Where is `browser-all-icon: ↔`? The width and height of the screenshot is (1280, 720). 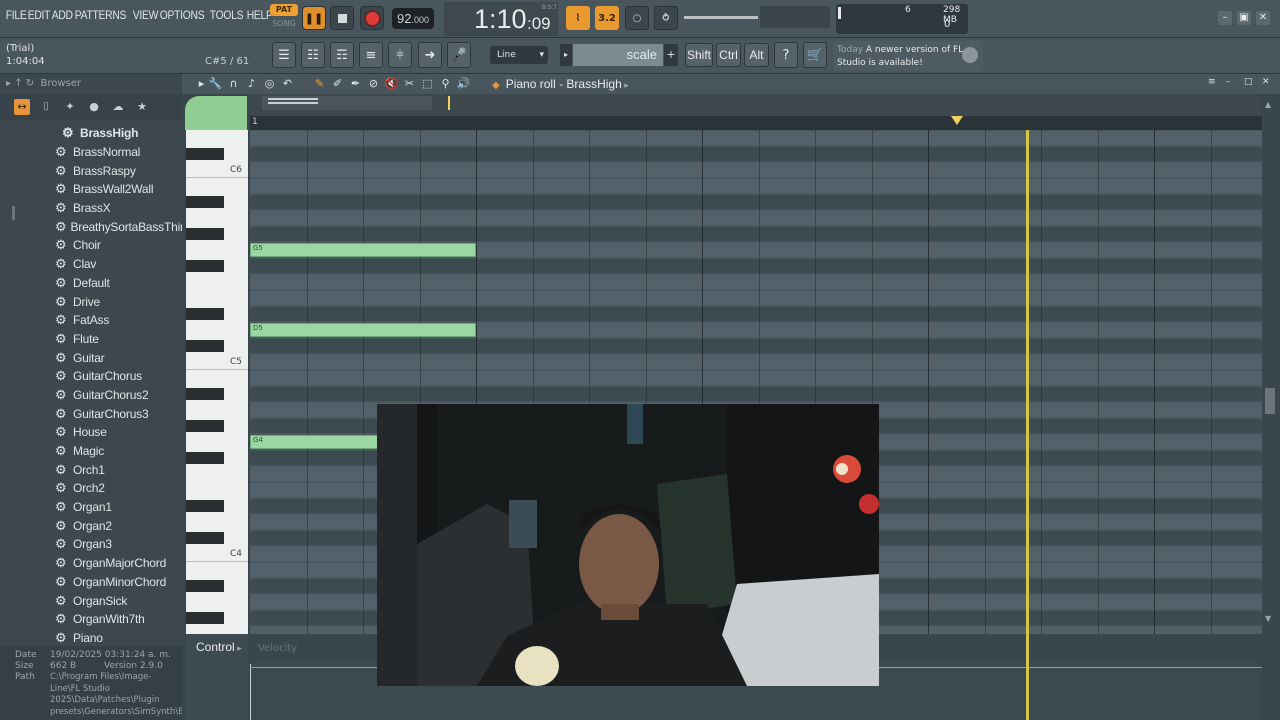
browser-all-icon: ↔ is located at coordinates (22, 107).